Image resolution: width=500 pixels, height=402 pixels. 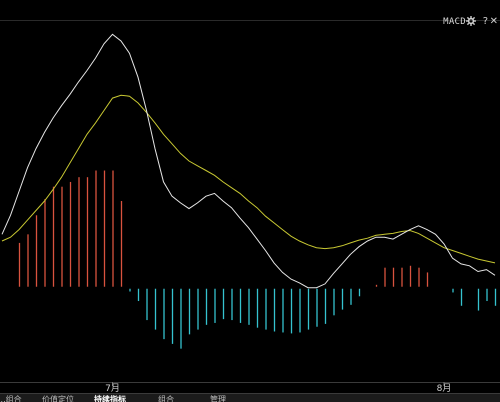 I want to click on indicator-title: MACD, so click(x=454, y=22).